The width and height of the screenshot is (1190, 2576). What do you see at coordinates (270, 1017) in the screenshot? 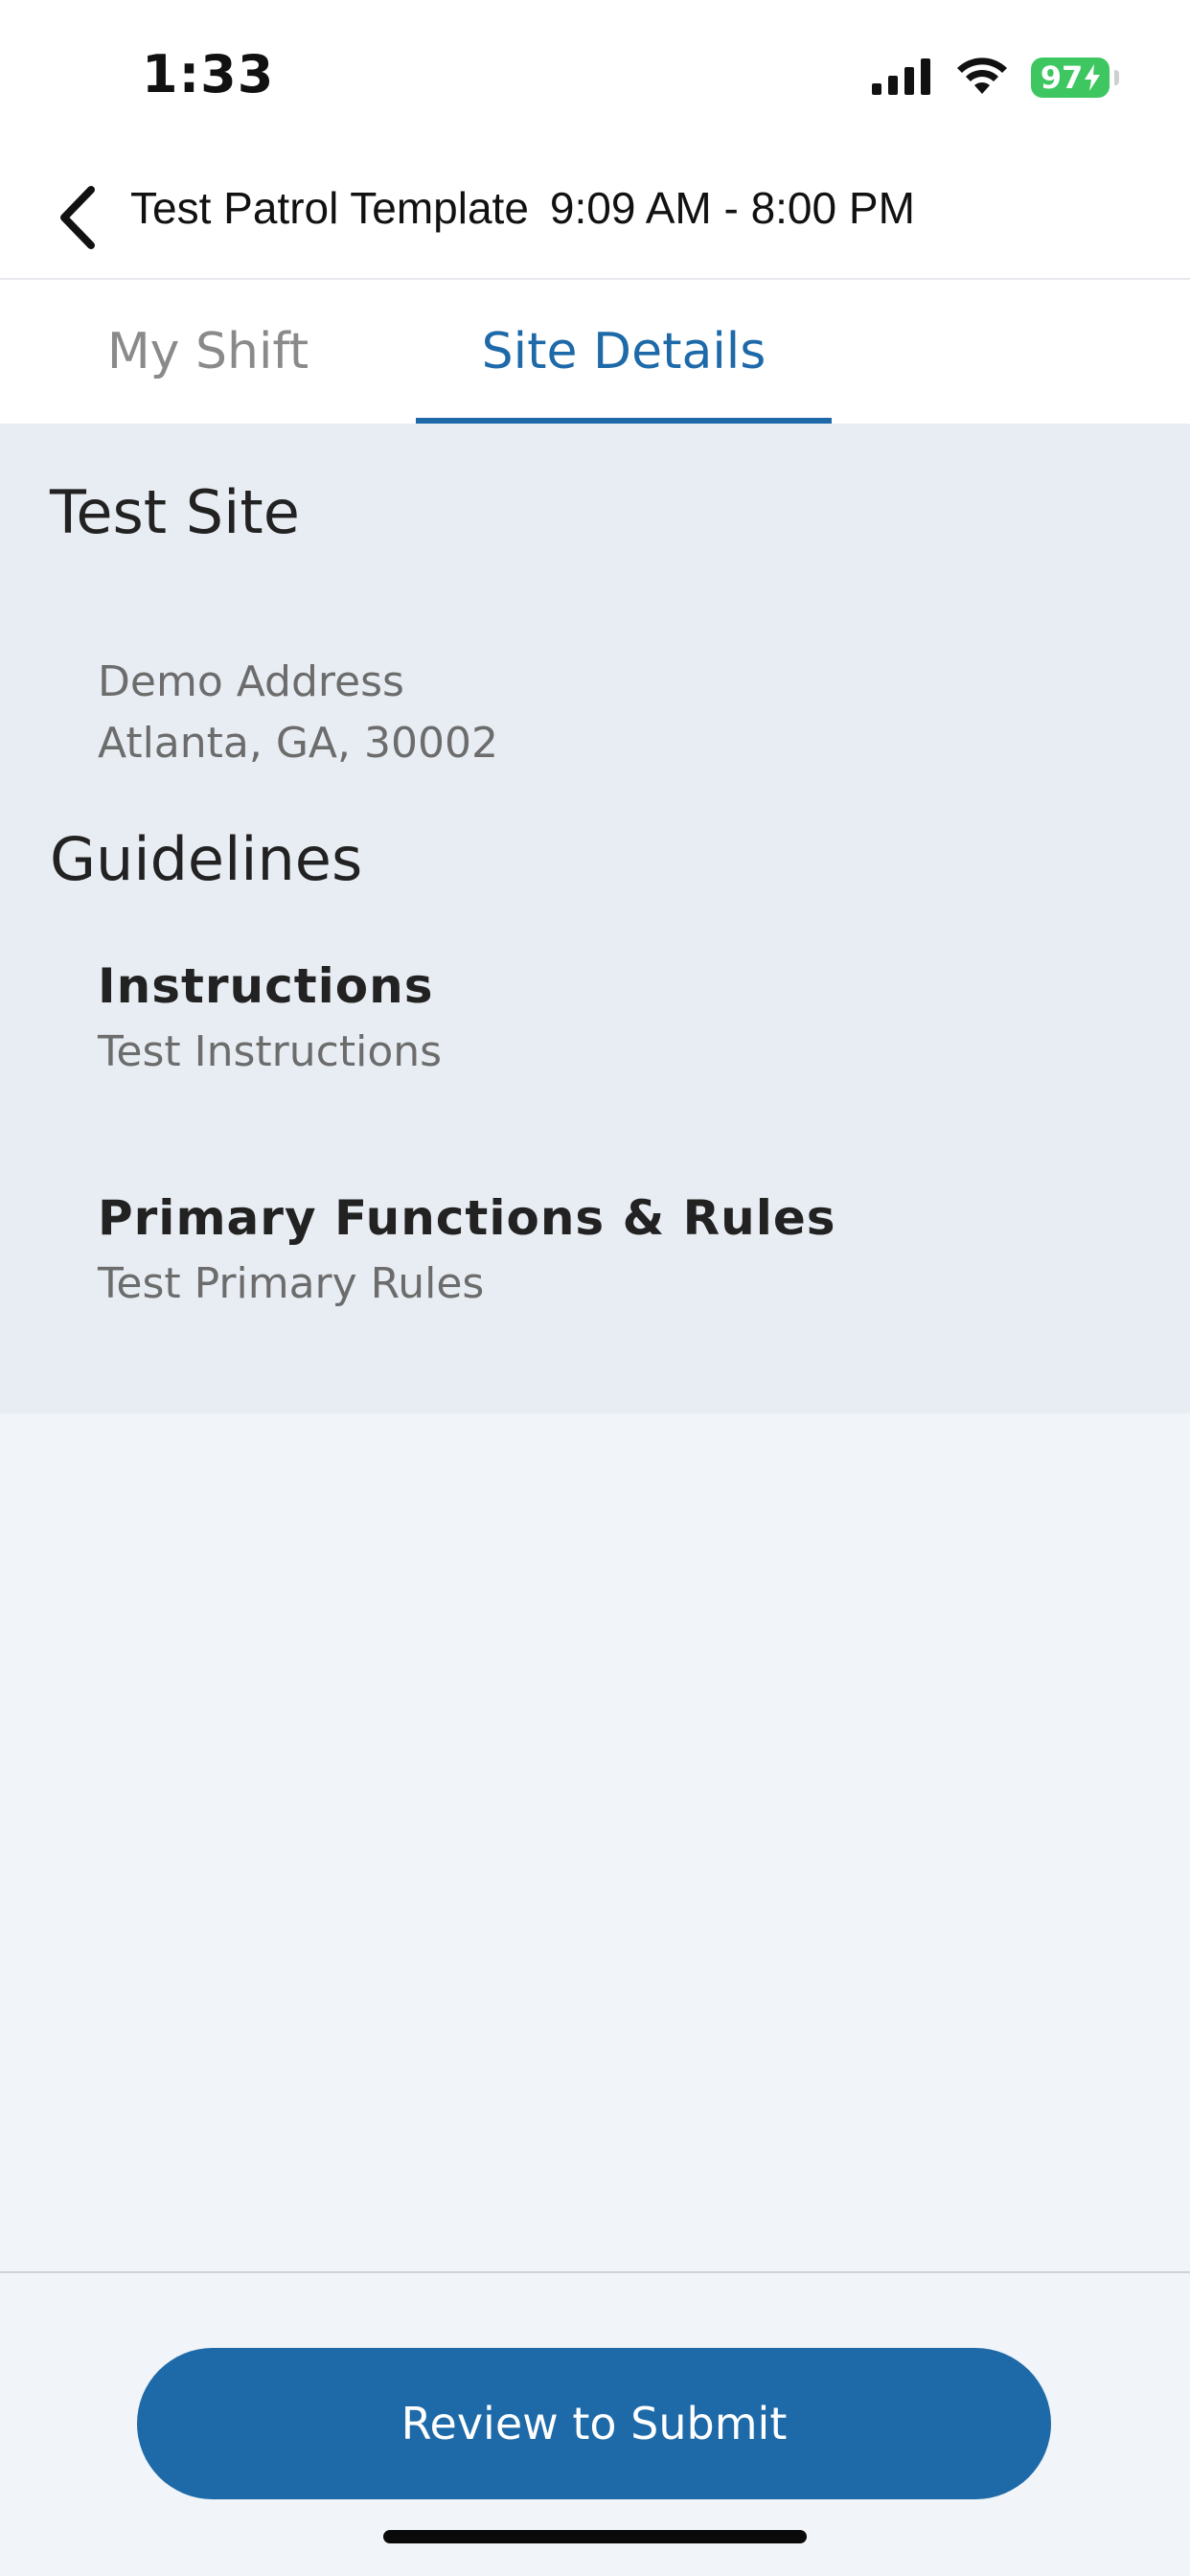
I see `guideline-instructions: Instructions Test Instructions` at bounding box center [270, 1017].